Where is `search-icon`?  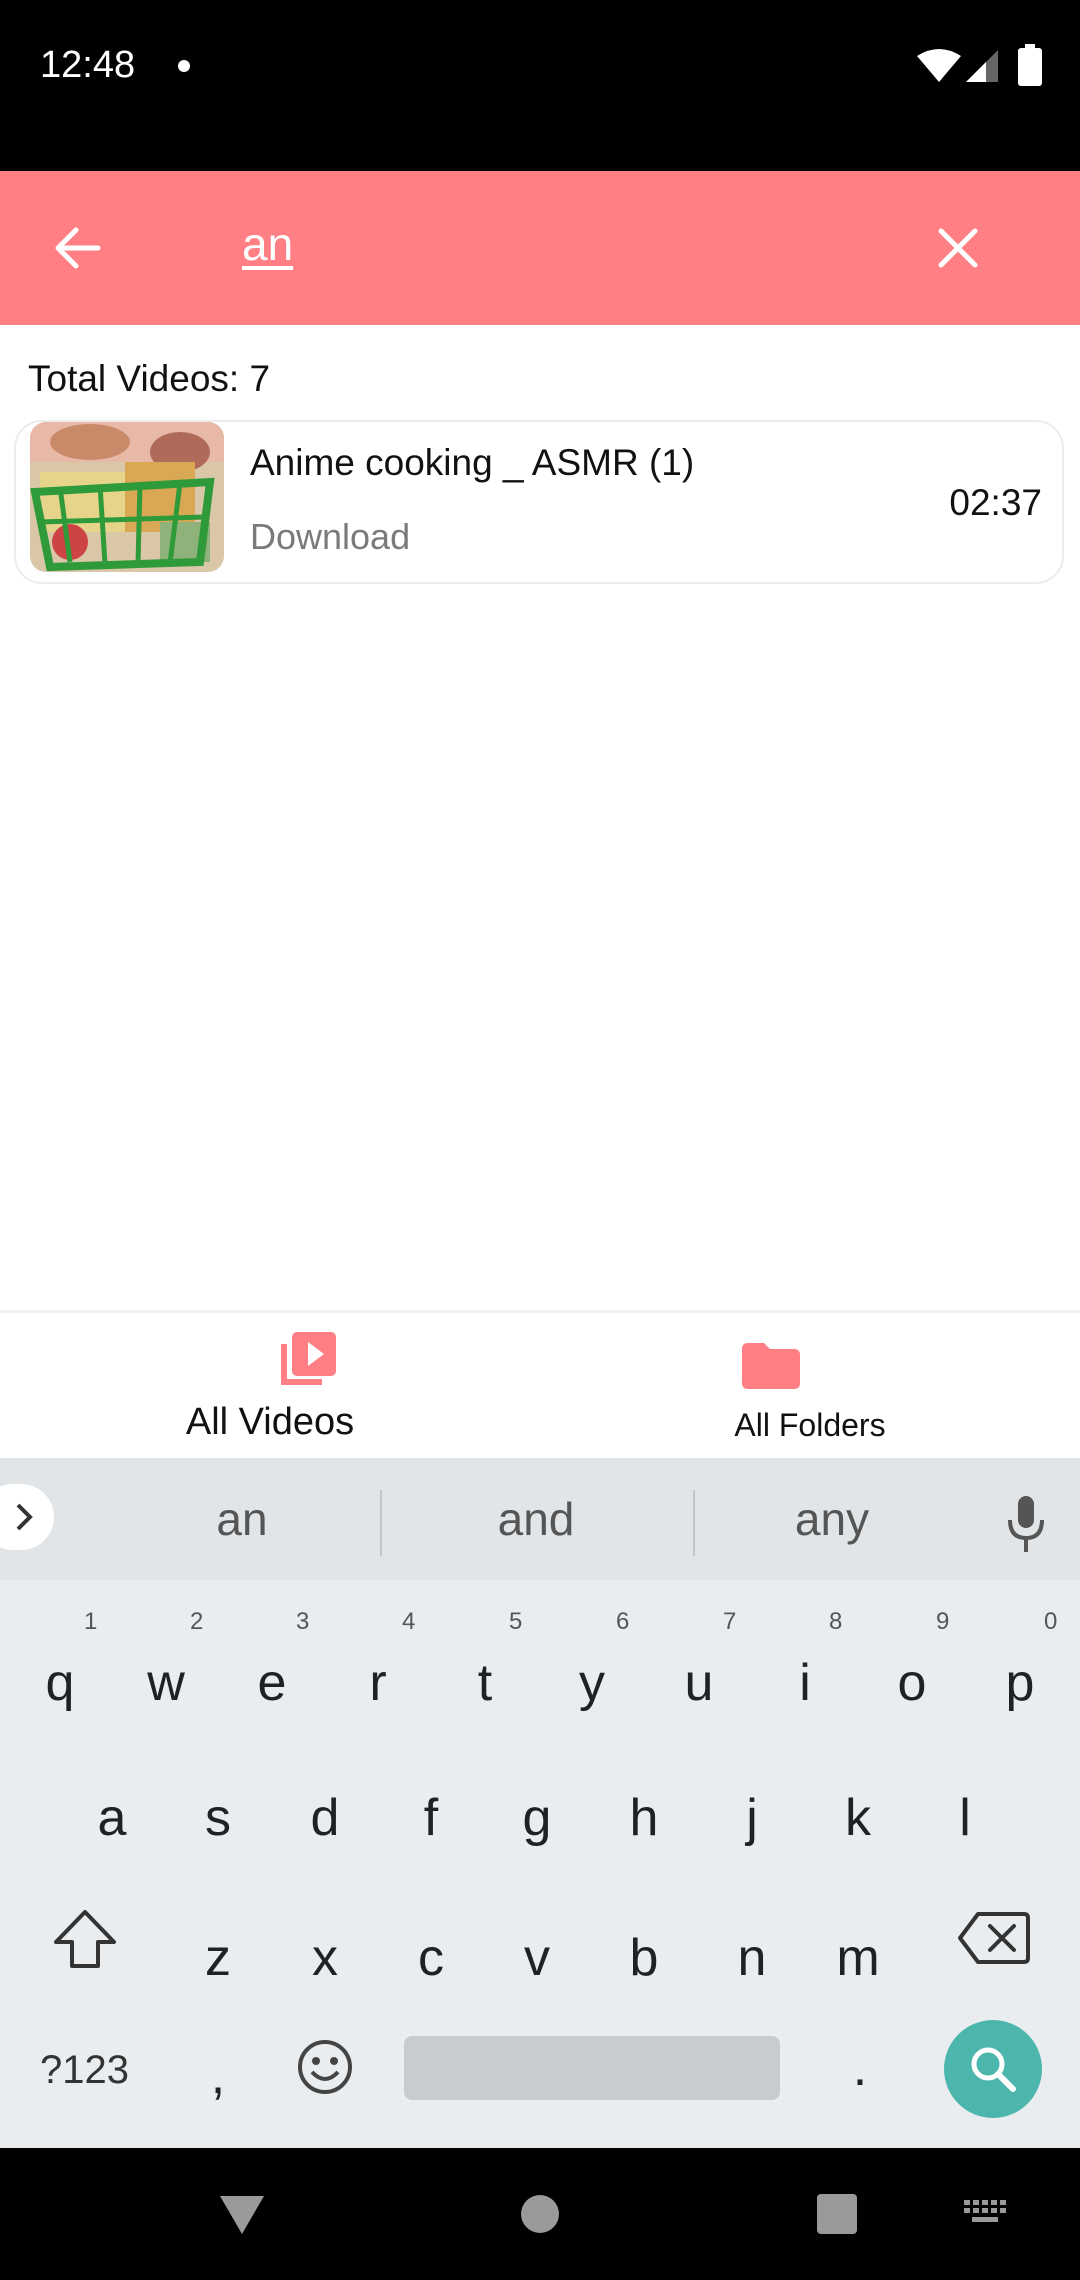
search-icon is located at coordinates (993, 2069).